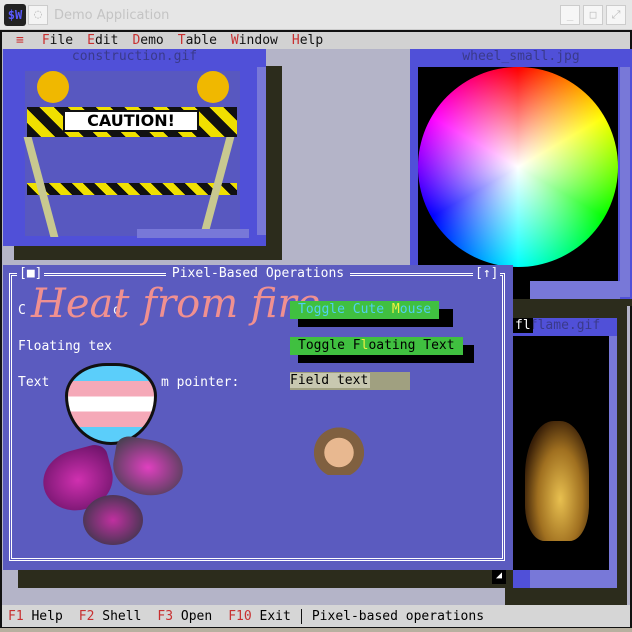 The image size is (632, 632). Describe the element at coordinates (197, 40) in the screenshot. I see `menu-table: Table` at that location.